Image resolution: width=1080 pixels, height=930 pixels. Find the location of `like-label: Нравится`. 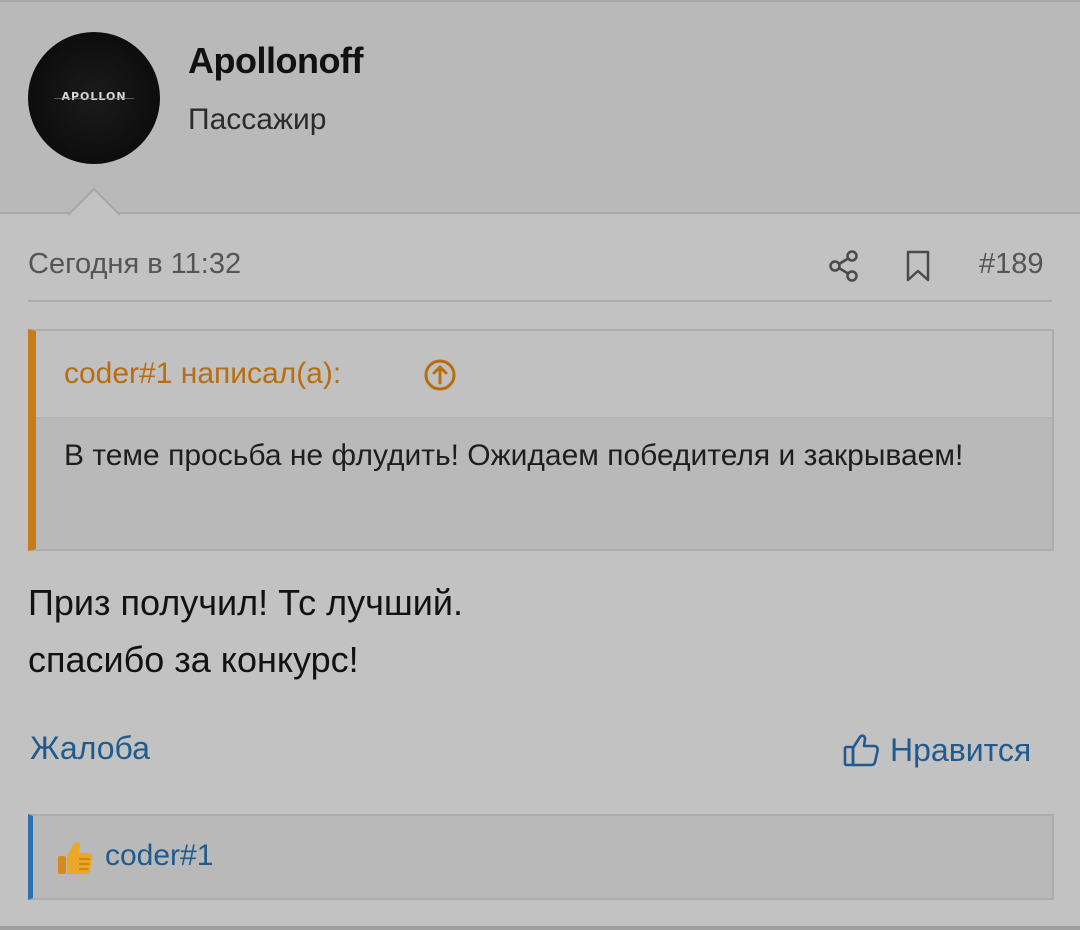

like-label: Нравится is located at coordinates (961, 749).